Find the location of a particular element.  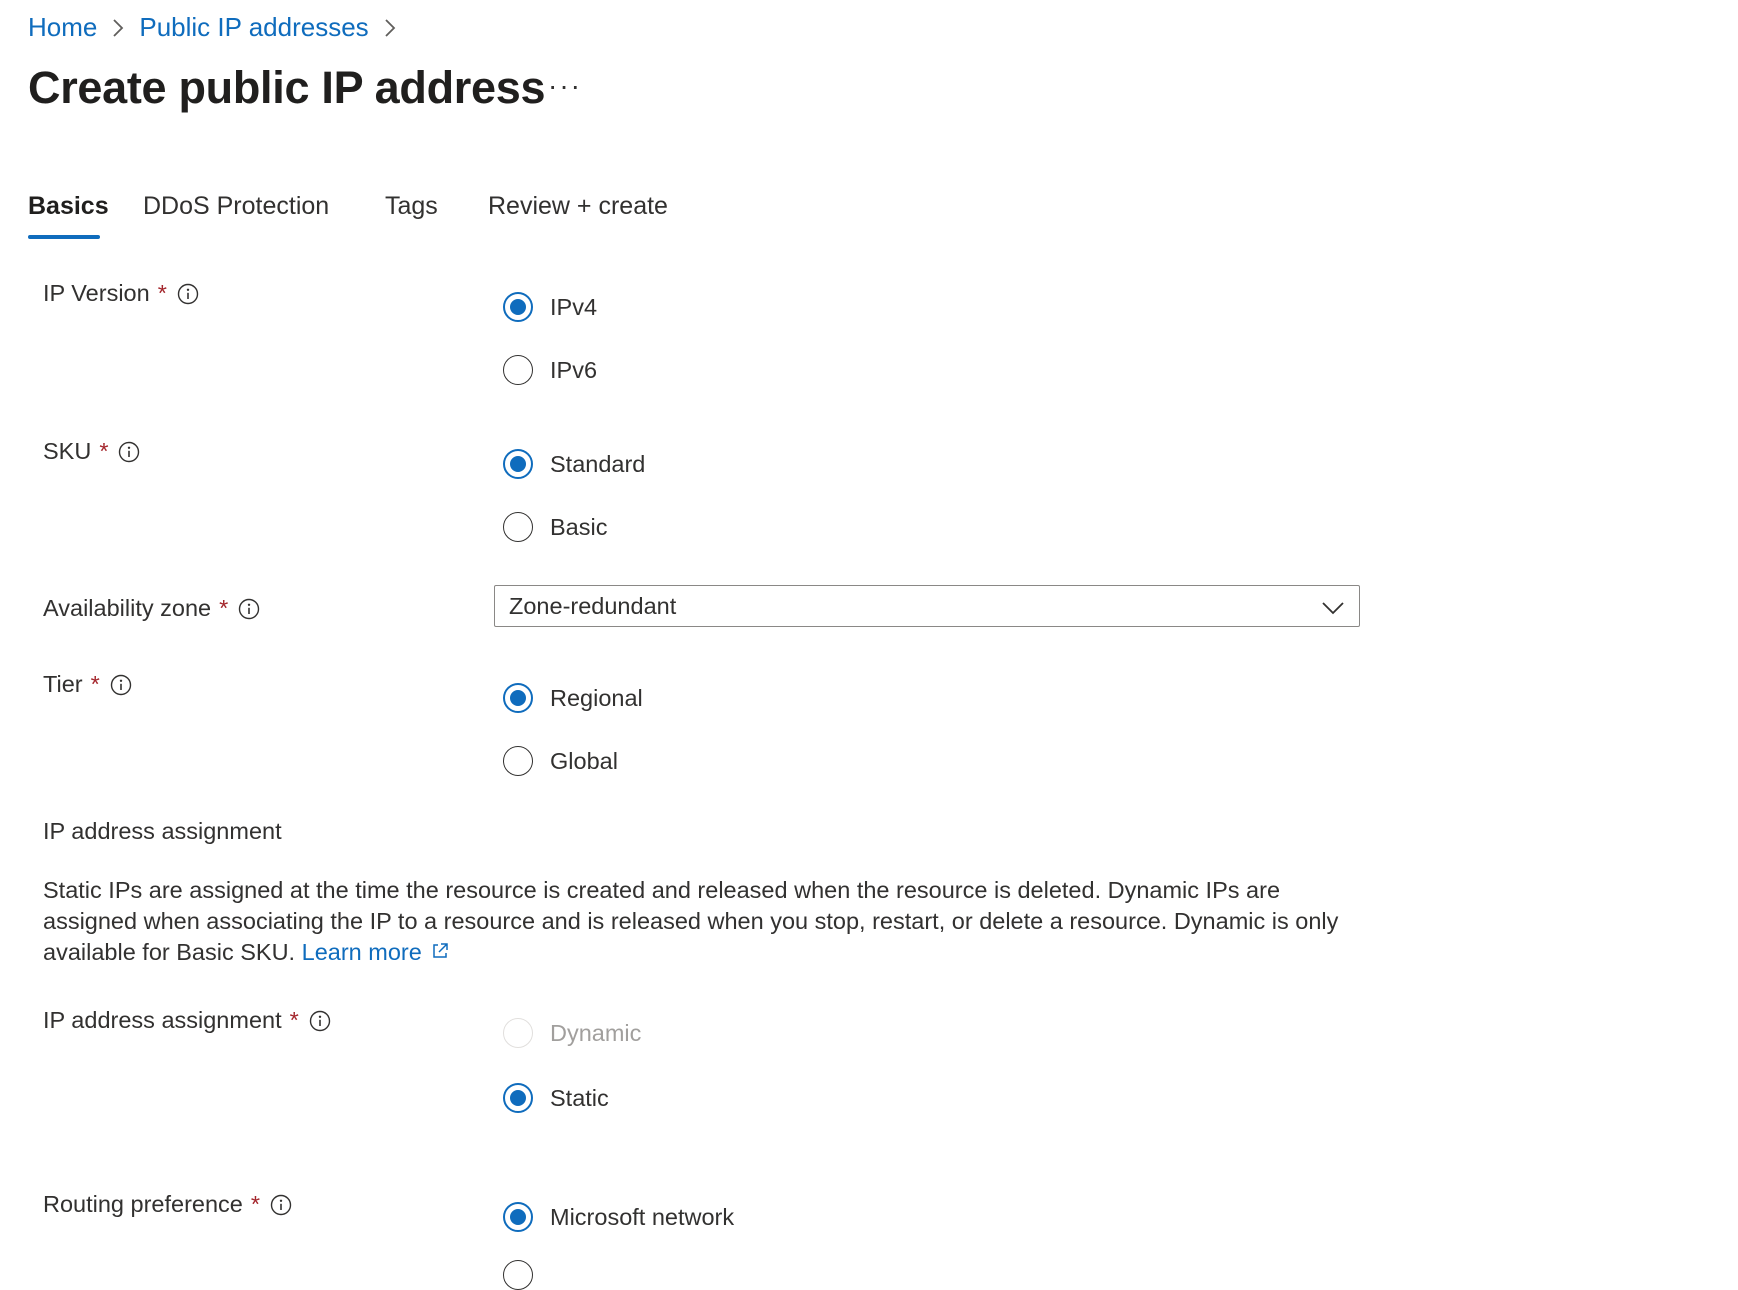

radio-ipv6: IPv6 is located at coordinates (550, 370).